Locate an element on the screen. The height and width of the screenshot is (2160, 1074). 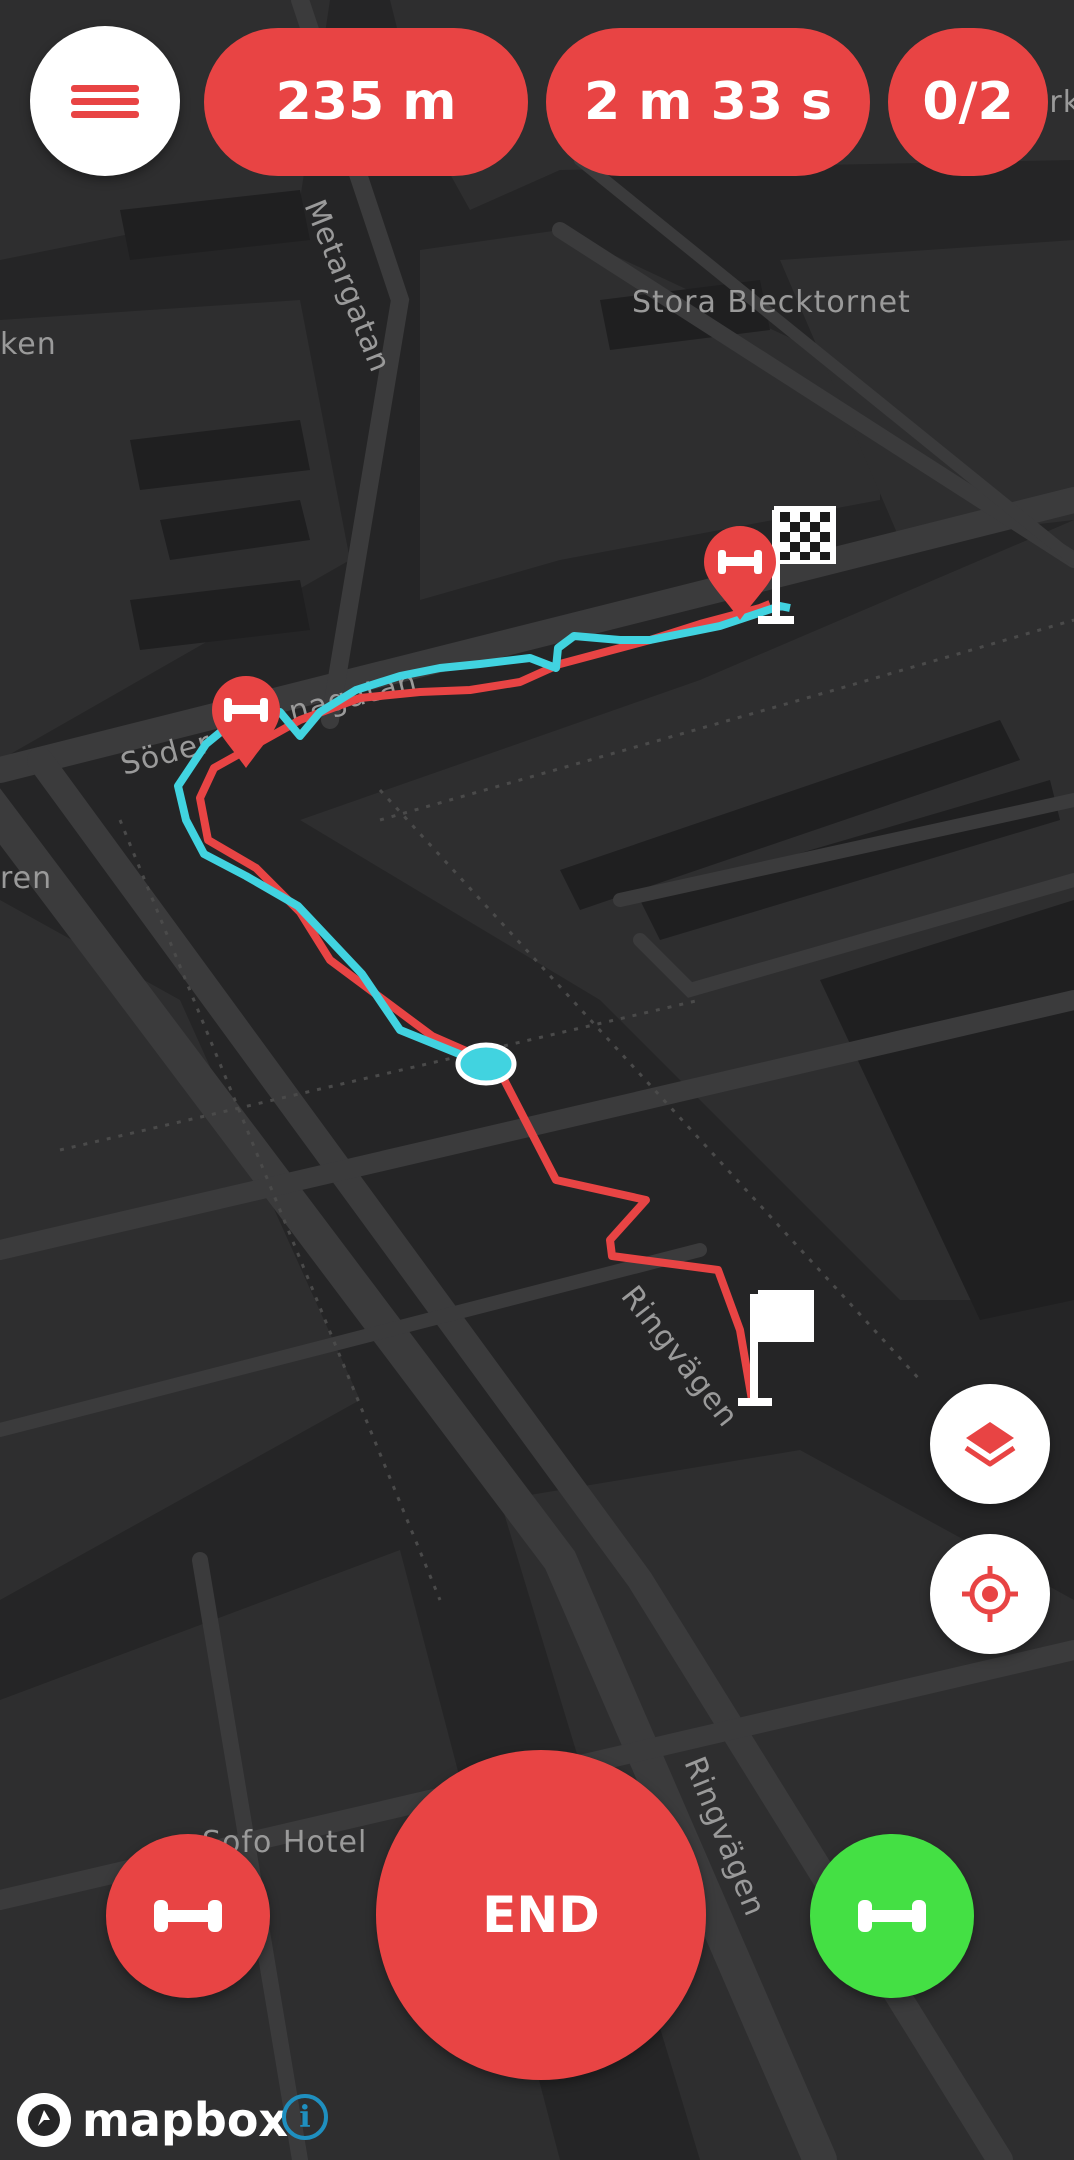
label-ken: ken is located at coordinates (28, 344).